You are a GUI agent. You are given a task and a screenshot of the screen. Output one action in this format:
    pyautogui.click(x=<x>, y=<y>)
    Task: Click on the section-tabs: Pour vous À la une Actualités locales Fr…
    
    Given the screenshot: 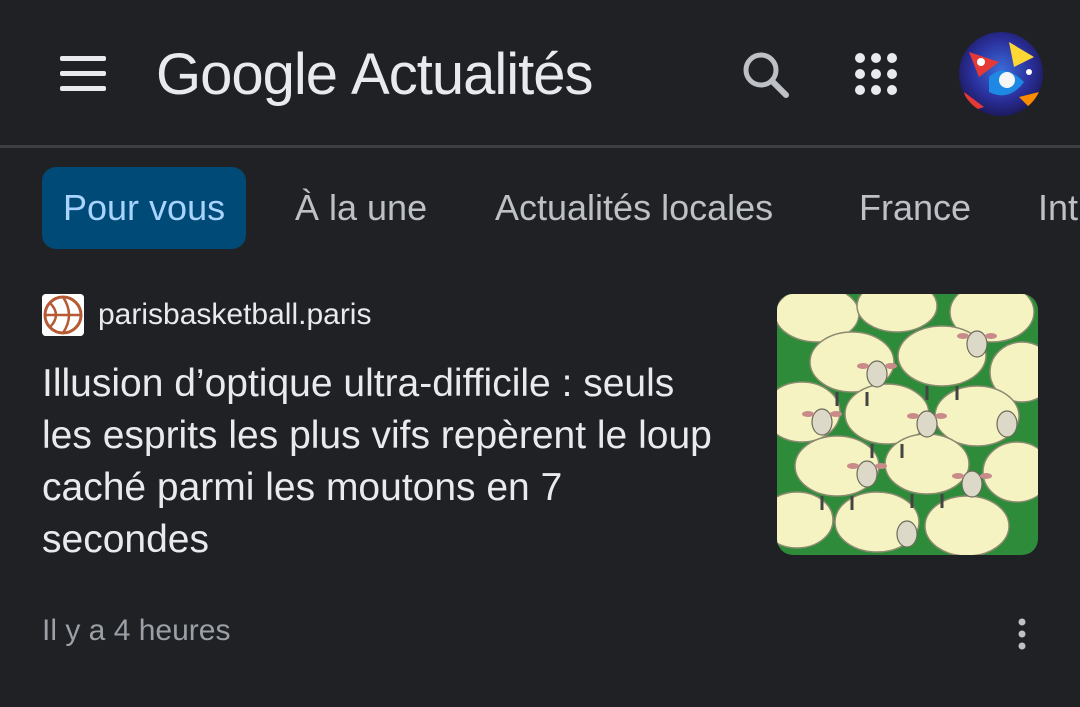 What is the action you would take?
    pyautogui.click(x=540, y=209)
    